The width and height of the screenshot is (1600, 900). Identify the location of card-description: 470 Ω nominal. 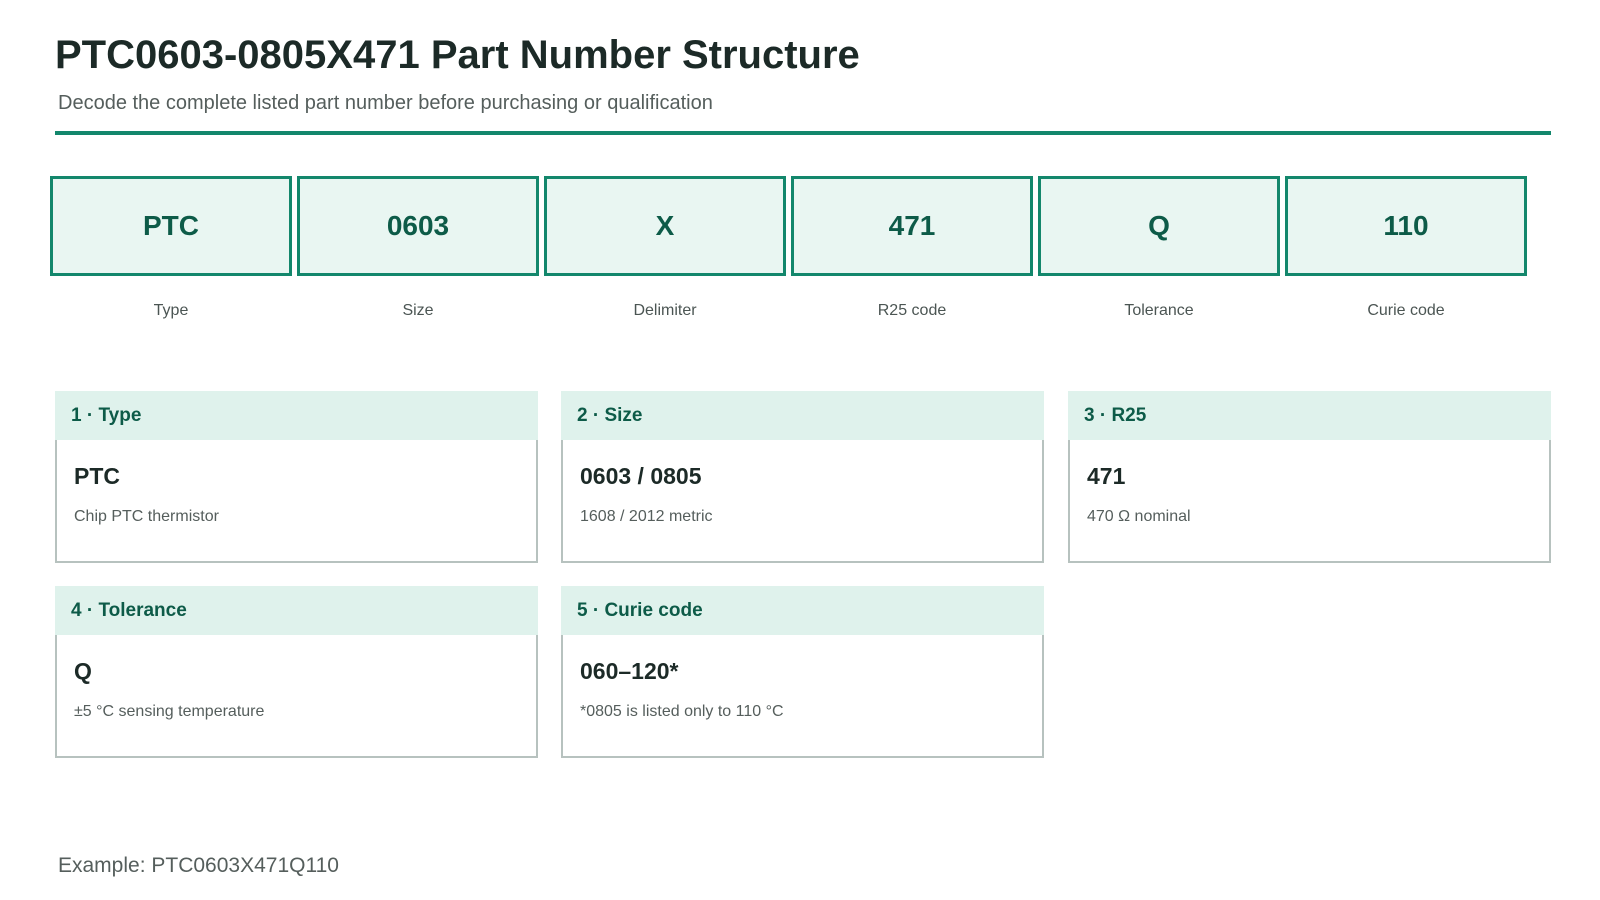
(1139, 516).